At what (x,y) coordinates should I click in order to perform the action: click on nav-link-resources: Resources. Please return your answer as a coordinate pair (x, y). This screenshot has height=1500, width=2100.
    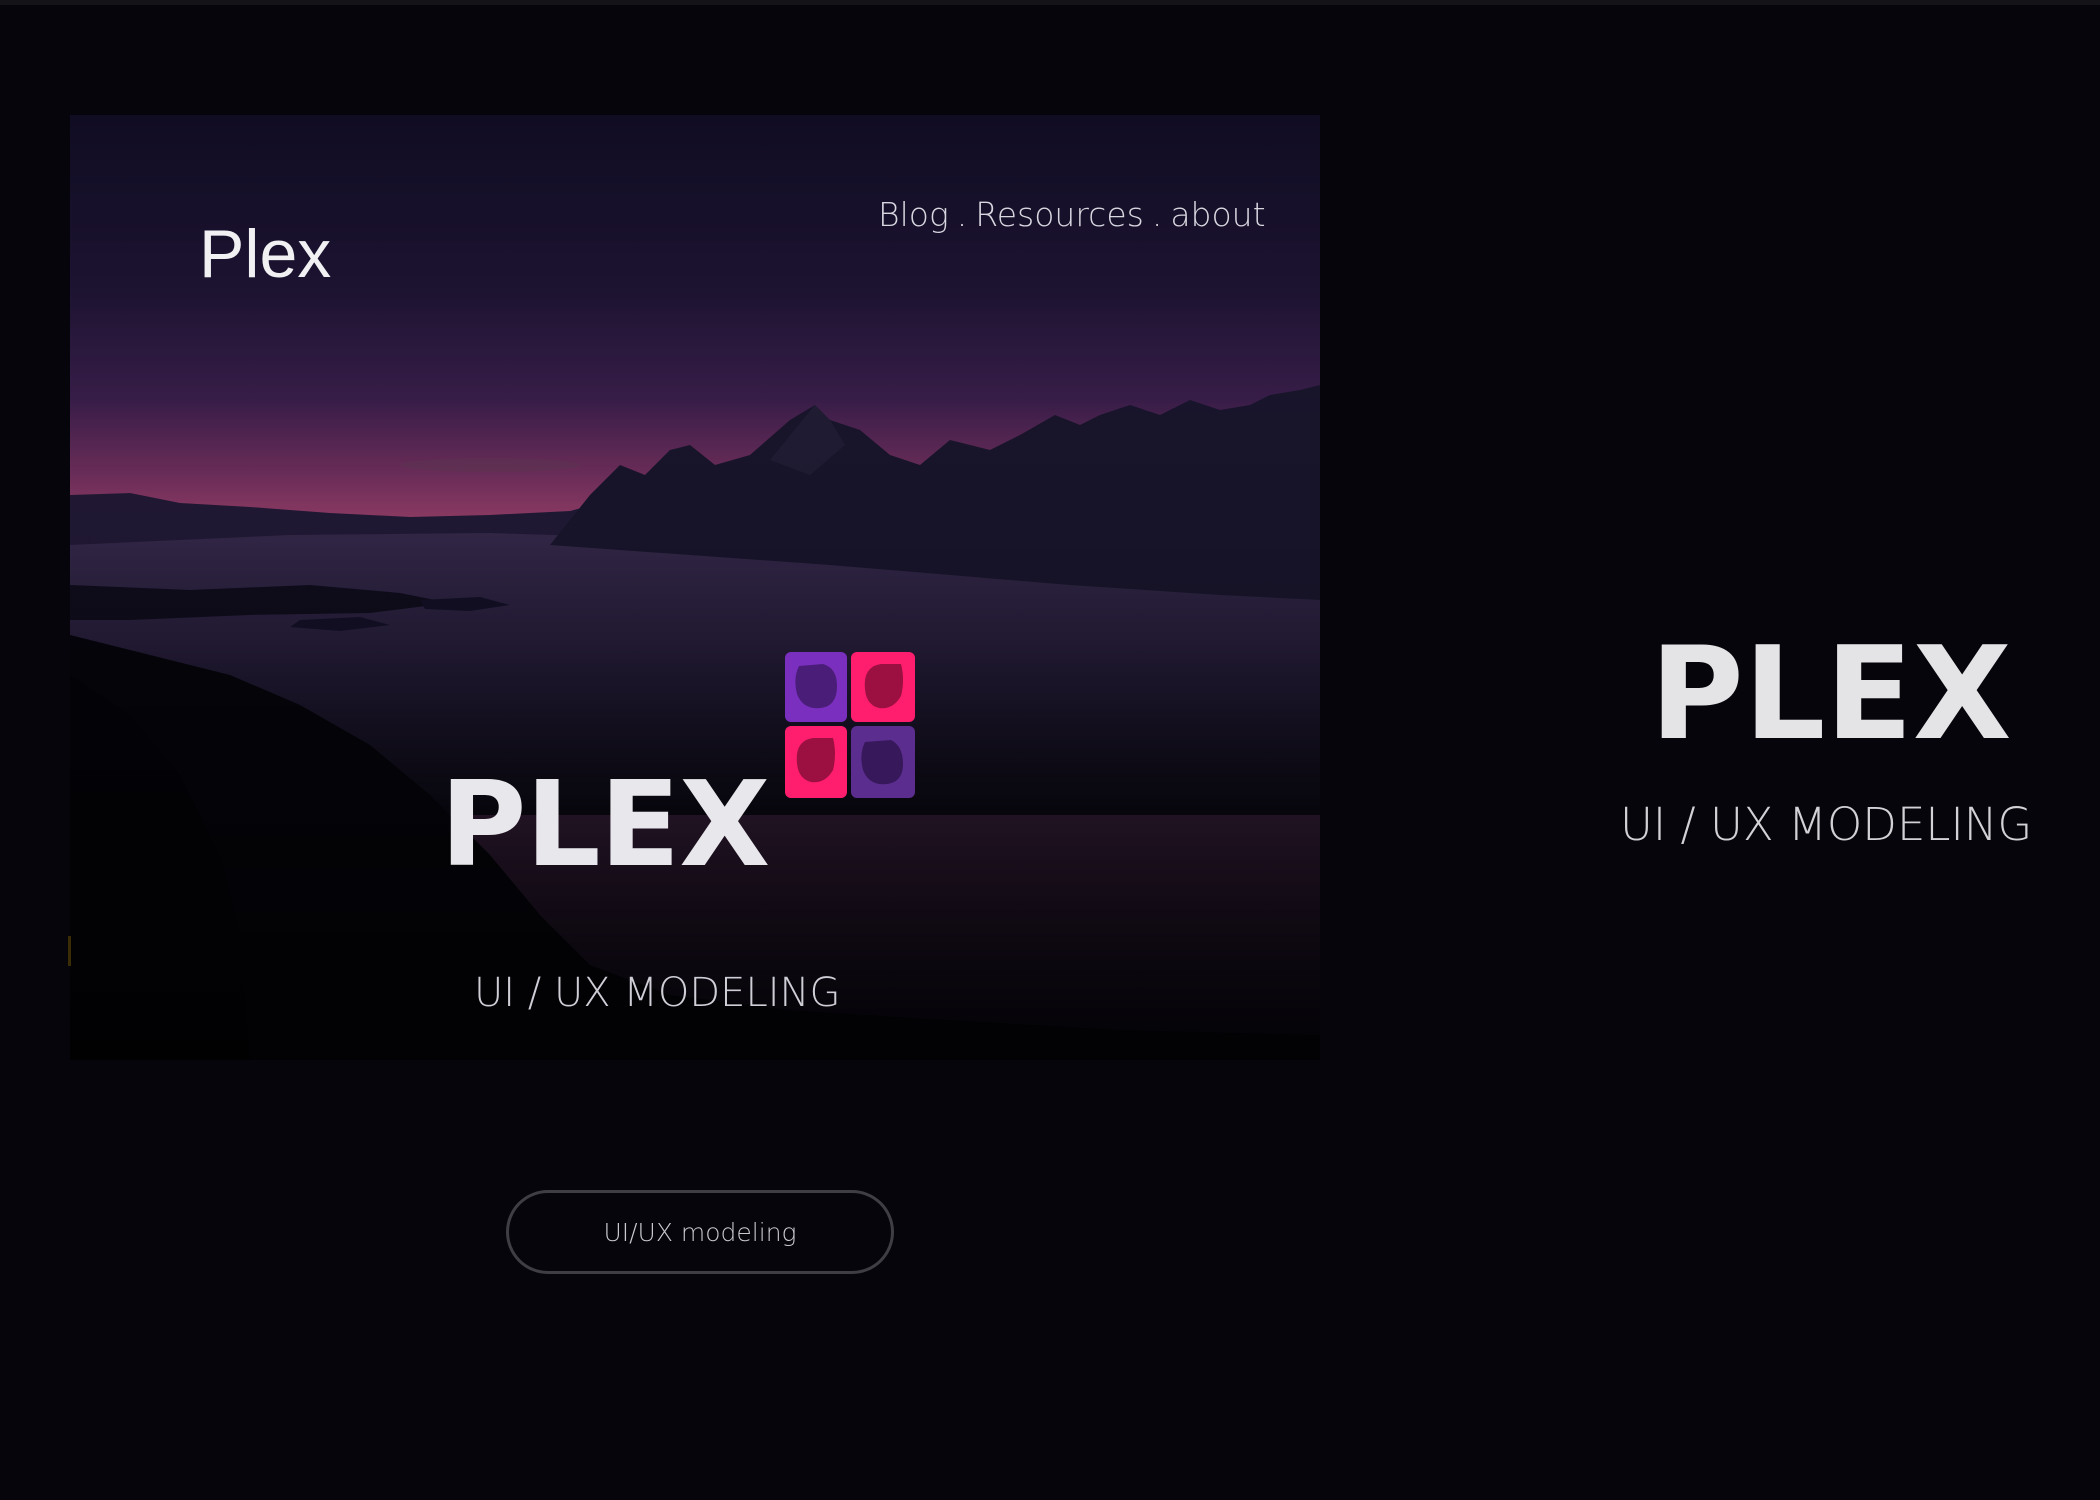
    Looking at the image, I should click on (1059, 214).